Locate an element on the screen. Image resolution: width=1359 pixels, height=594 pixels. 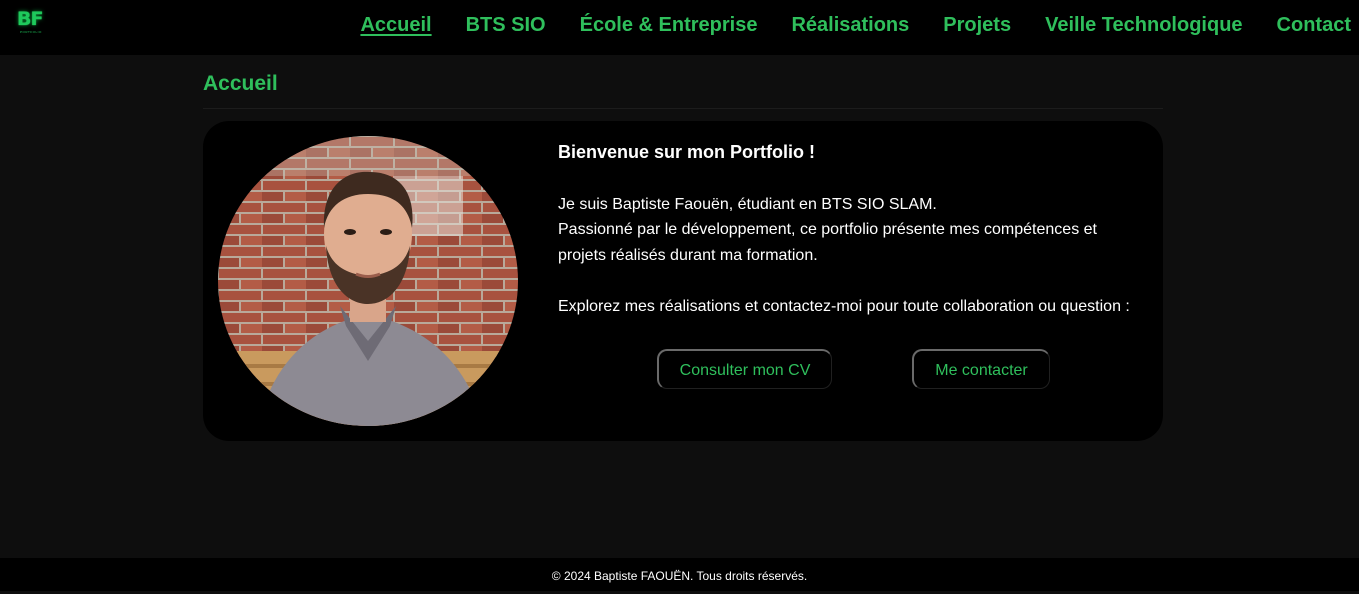
nav-item-contact: Contact is located at coordinates (1314, 25).